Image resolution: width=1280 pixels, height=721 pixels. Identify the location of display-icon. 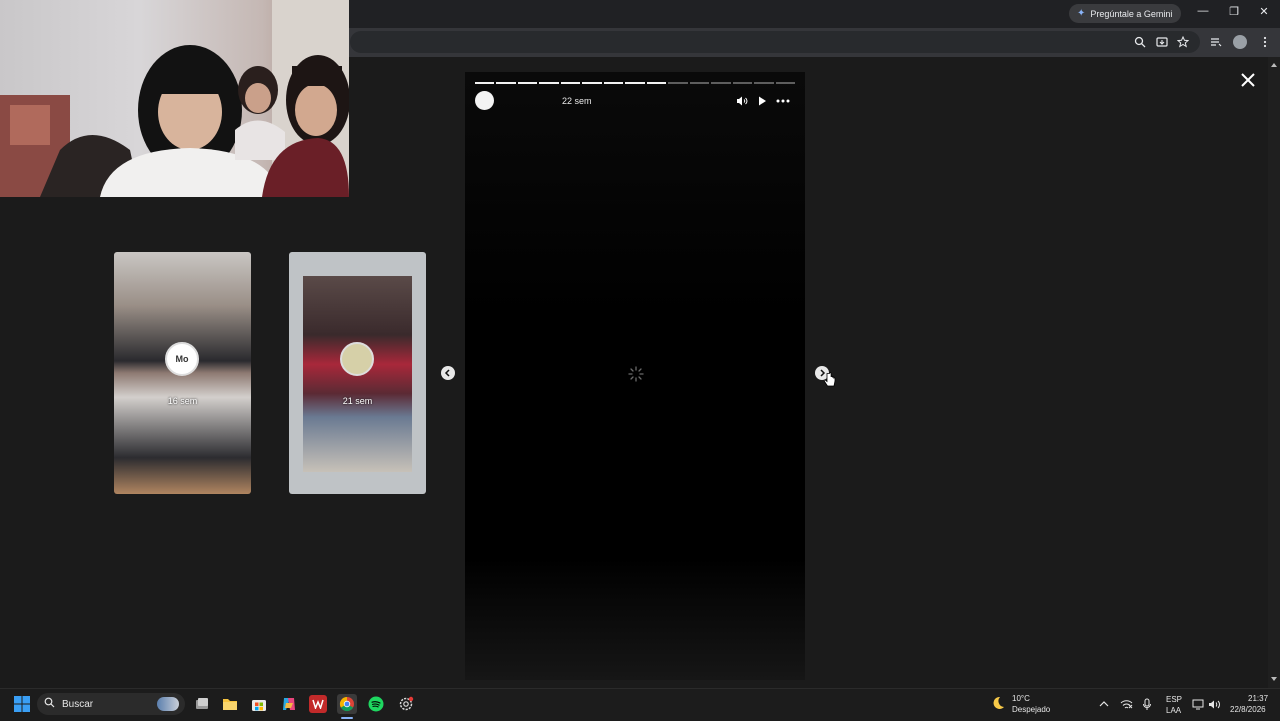
(1198, 704).